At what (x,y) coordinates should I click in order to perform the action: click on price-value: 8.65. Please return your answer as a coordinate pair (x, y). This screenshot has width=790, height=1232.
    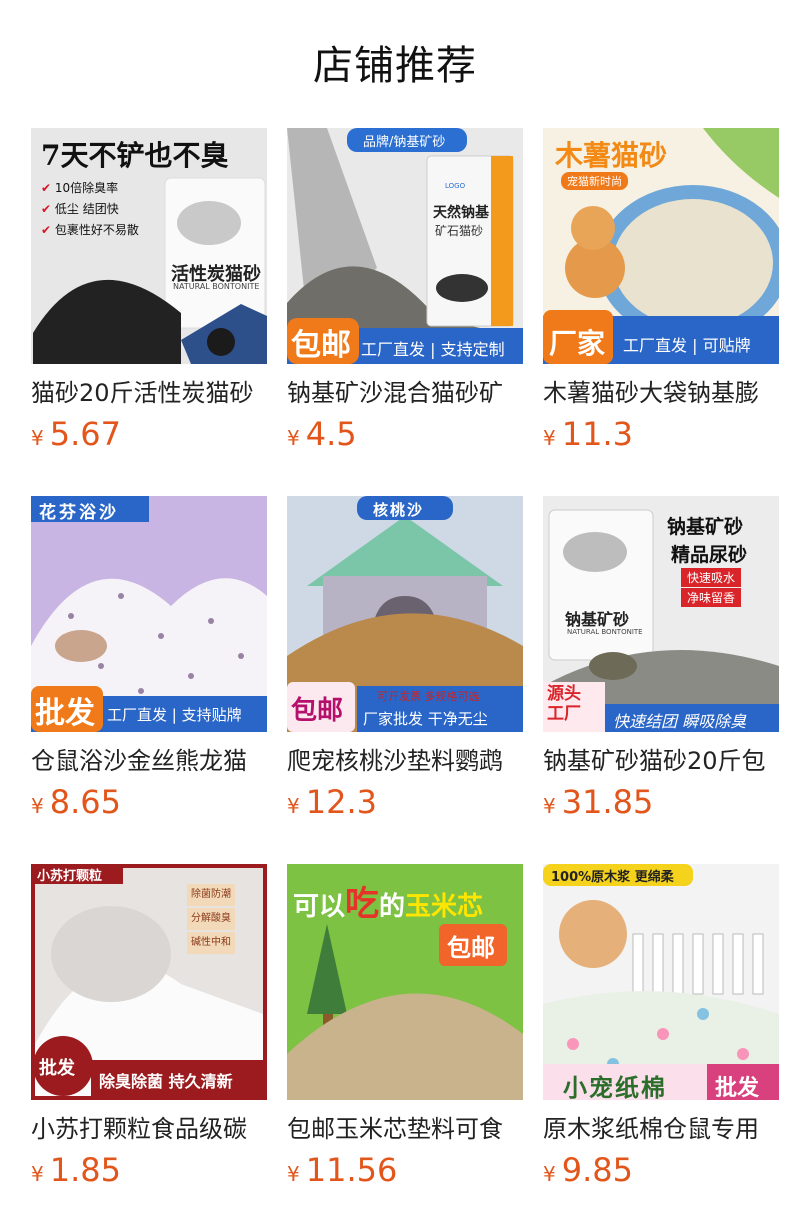
    Looking at the image, I should click on (85, 802).